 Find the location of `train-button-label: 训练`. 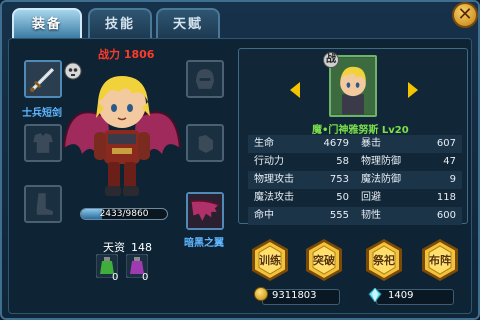

train-button-label: 训练 is located at coordinates (270, 260).